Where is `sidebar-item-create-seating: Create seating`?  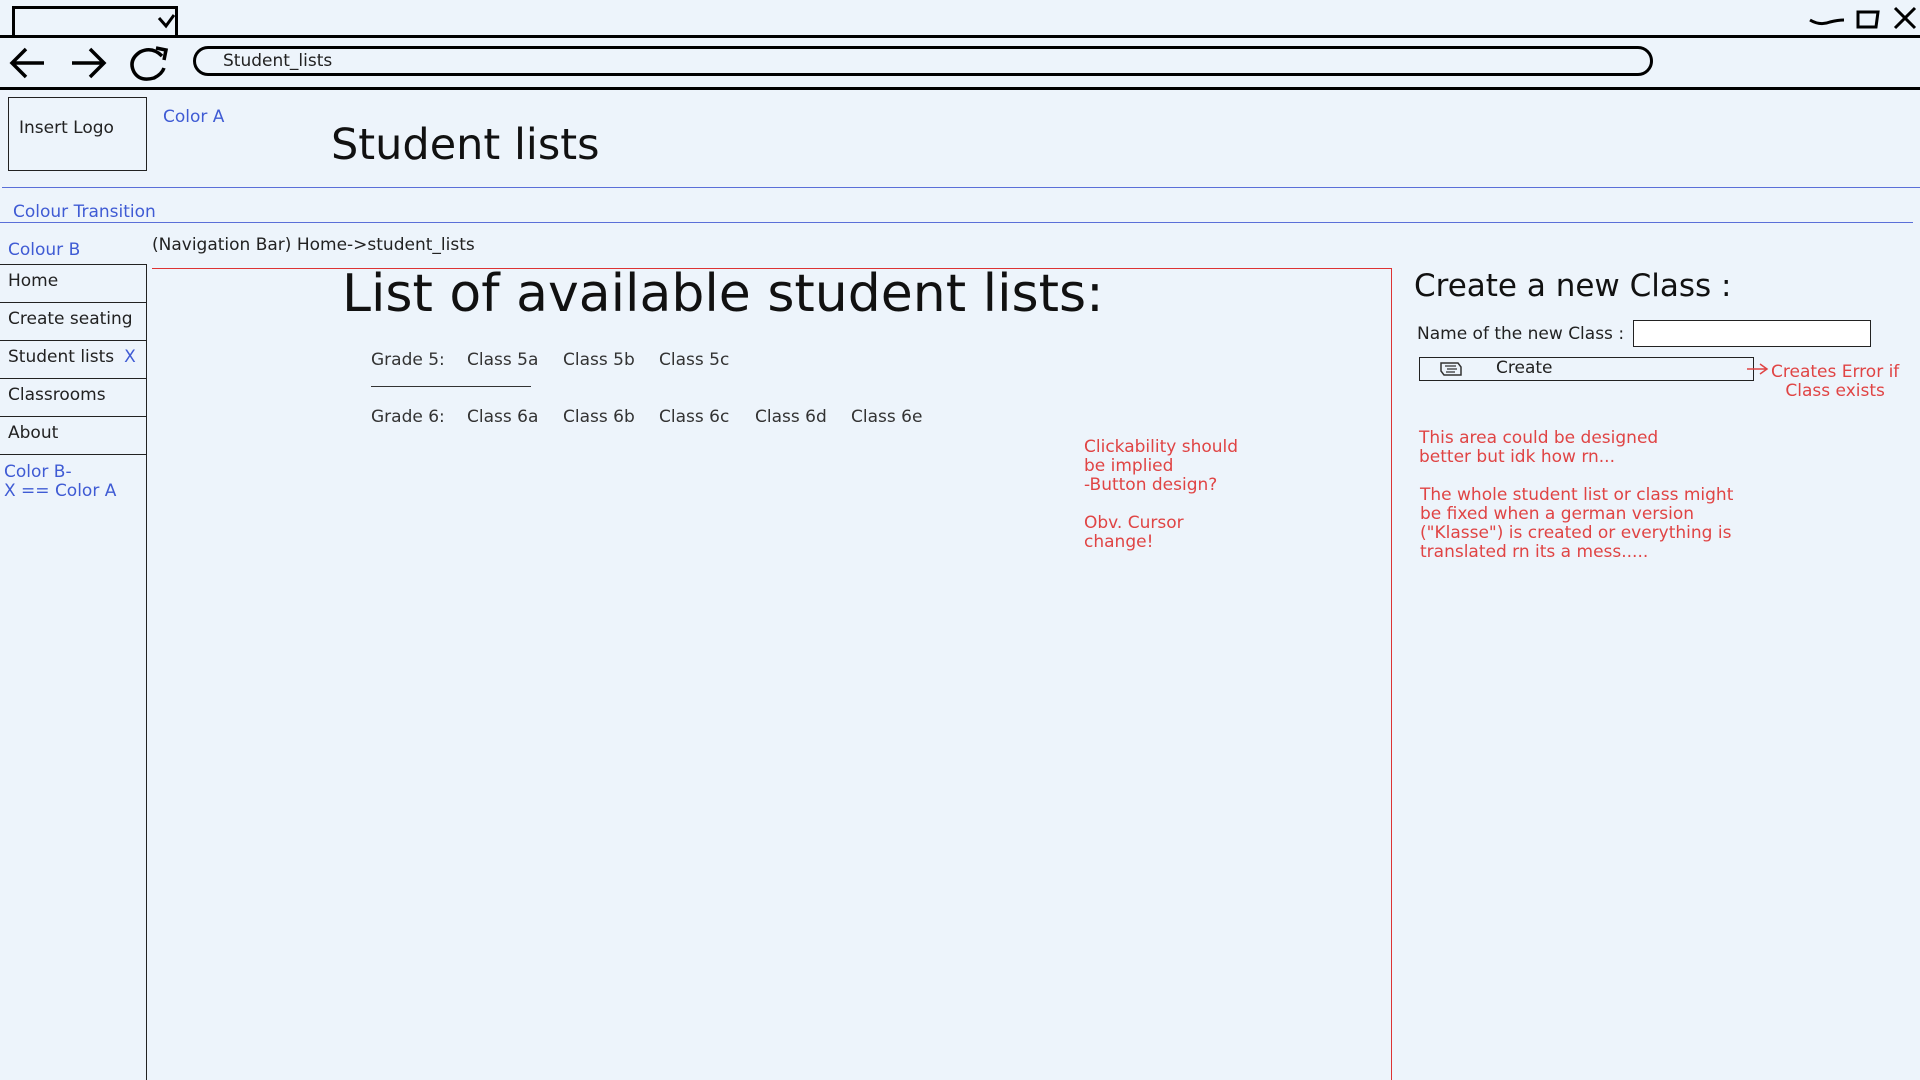 sidebar-item-create-seating: Create seating is located at coordinates (73, 322).